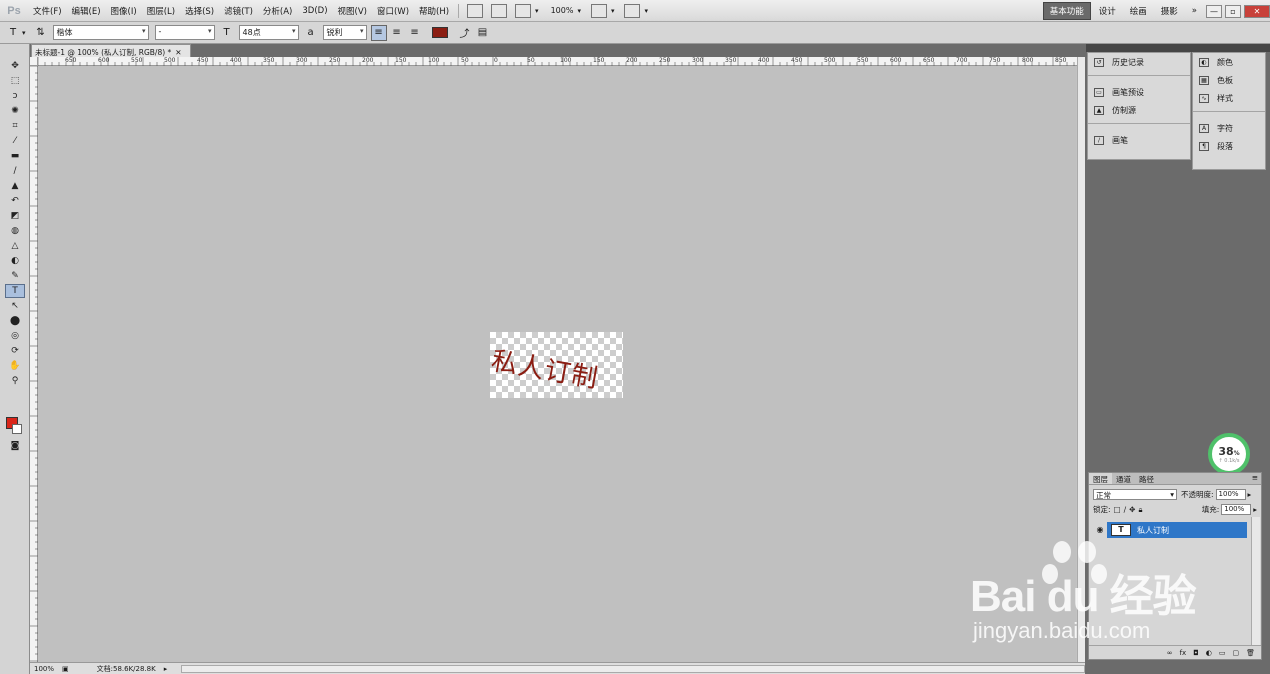 Image resolution: width=1270 pixels, height=674 pixels. Describe the element at coordinates (184, 32) in the screenshot. I see `font-style-select: - ▾` at that location.